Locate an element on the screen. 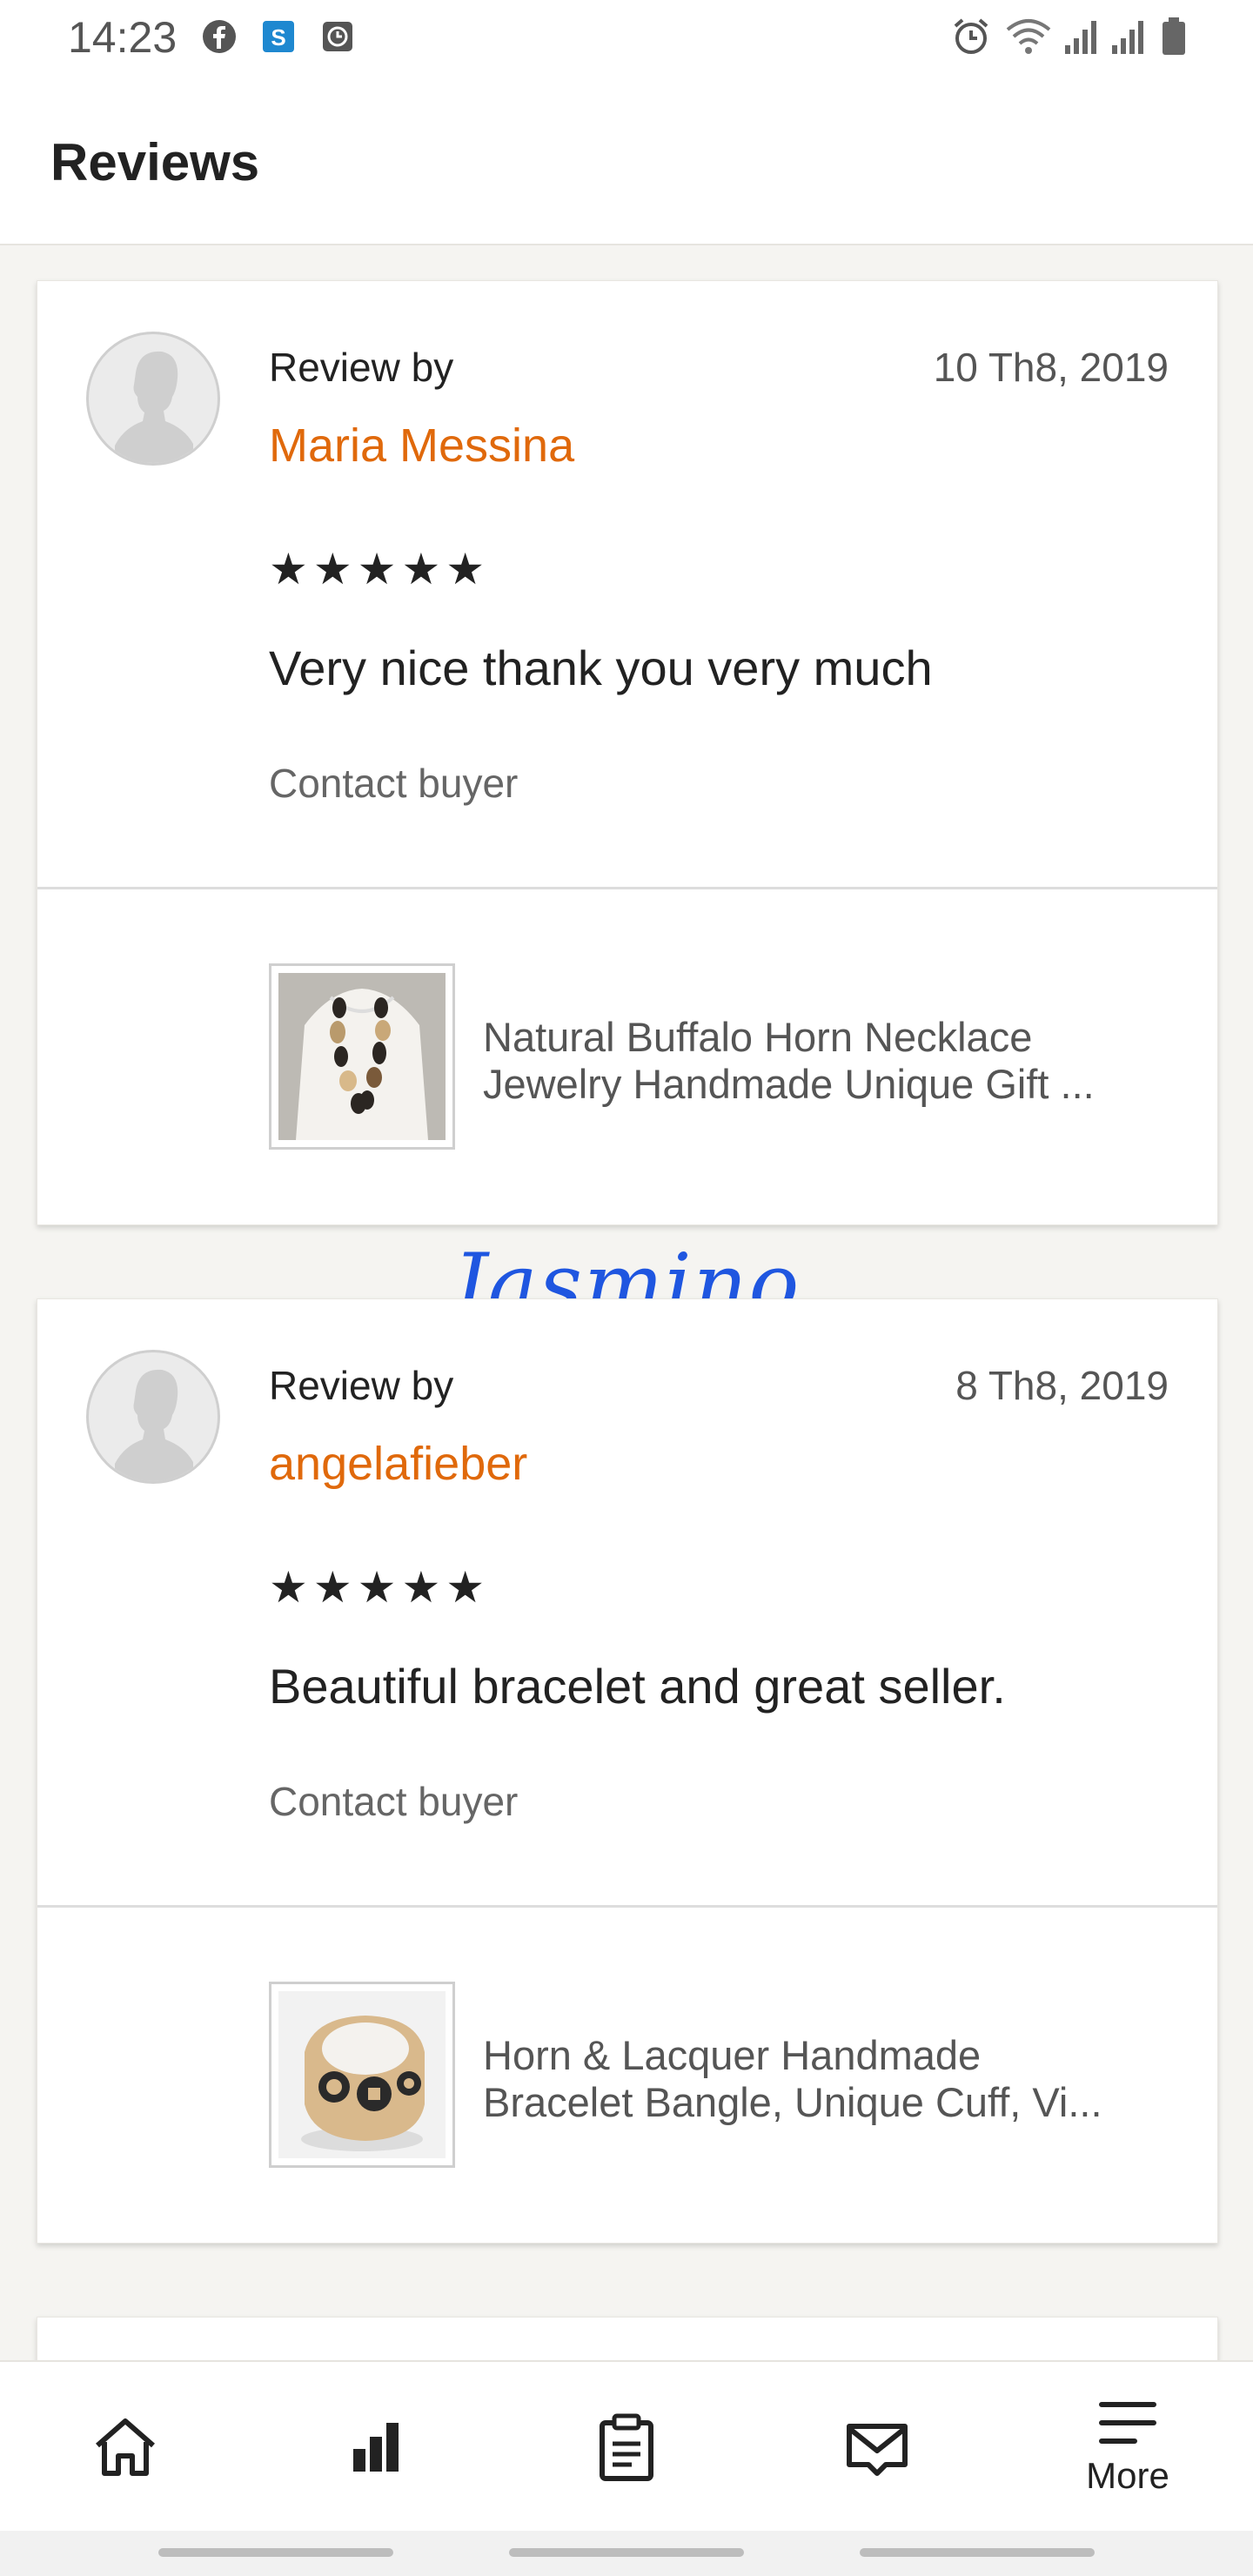 The width and height of the screenshot is (1253, 2576). nav-stats is located at coordinates (376, 2447).